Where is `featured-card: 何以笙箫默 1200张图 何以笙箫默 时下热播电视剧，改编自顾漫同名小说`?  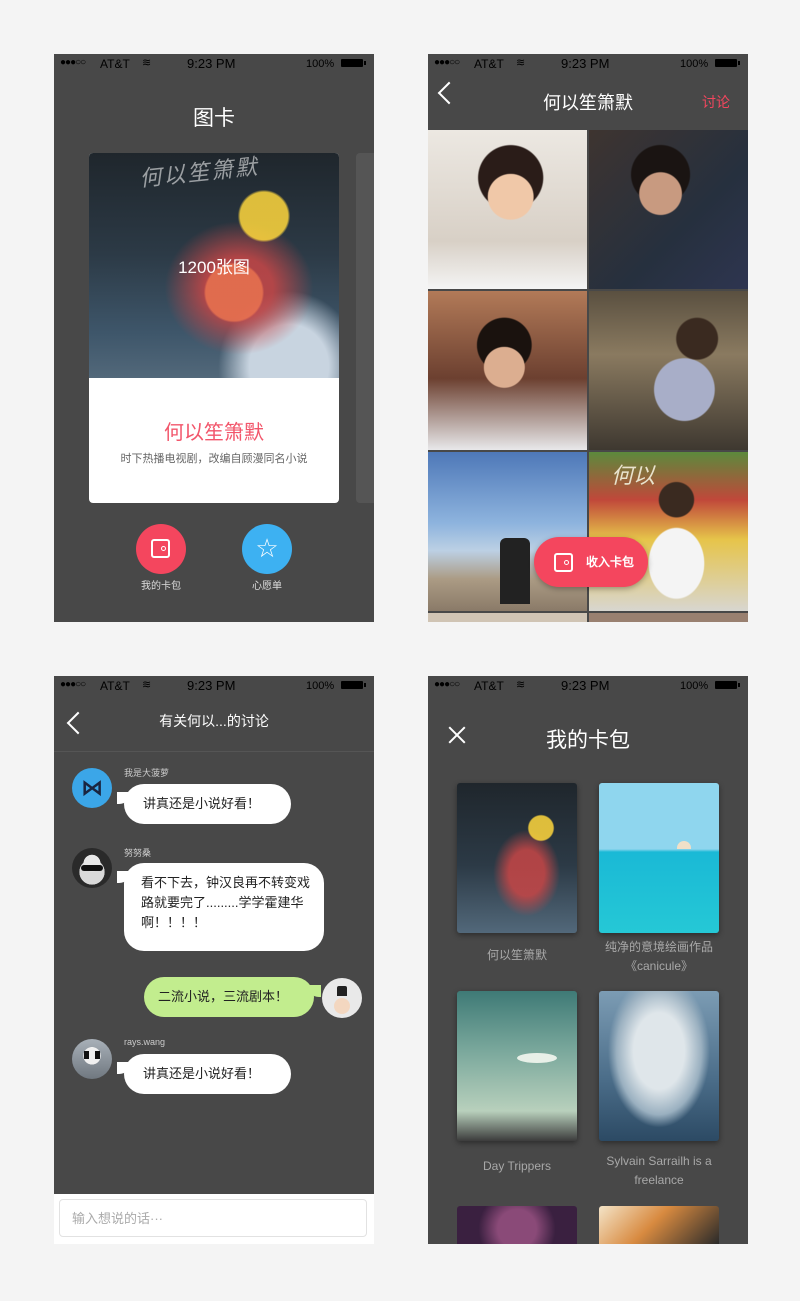 featured-card: 何以笙箫默 1200张图 何以笙箫默 时下热播电视剧，改编自顾漫同名小说 is located at coordinates (214, 328).